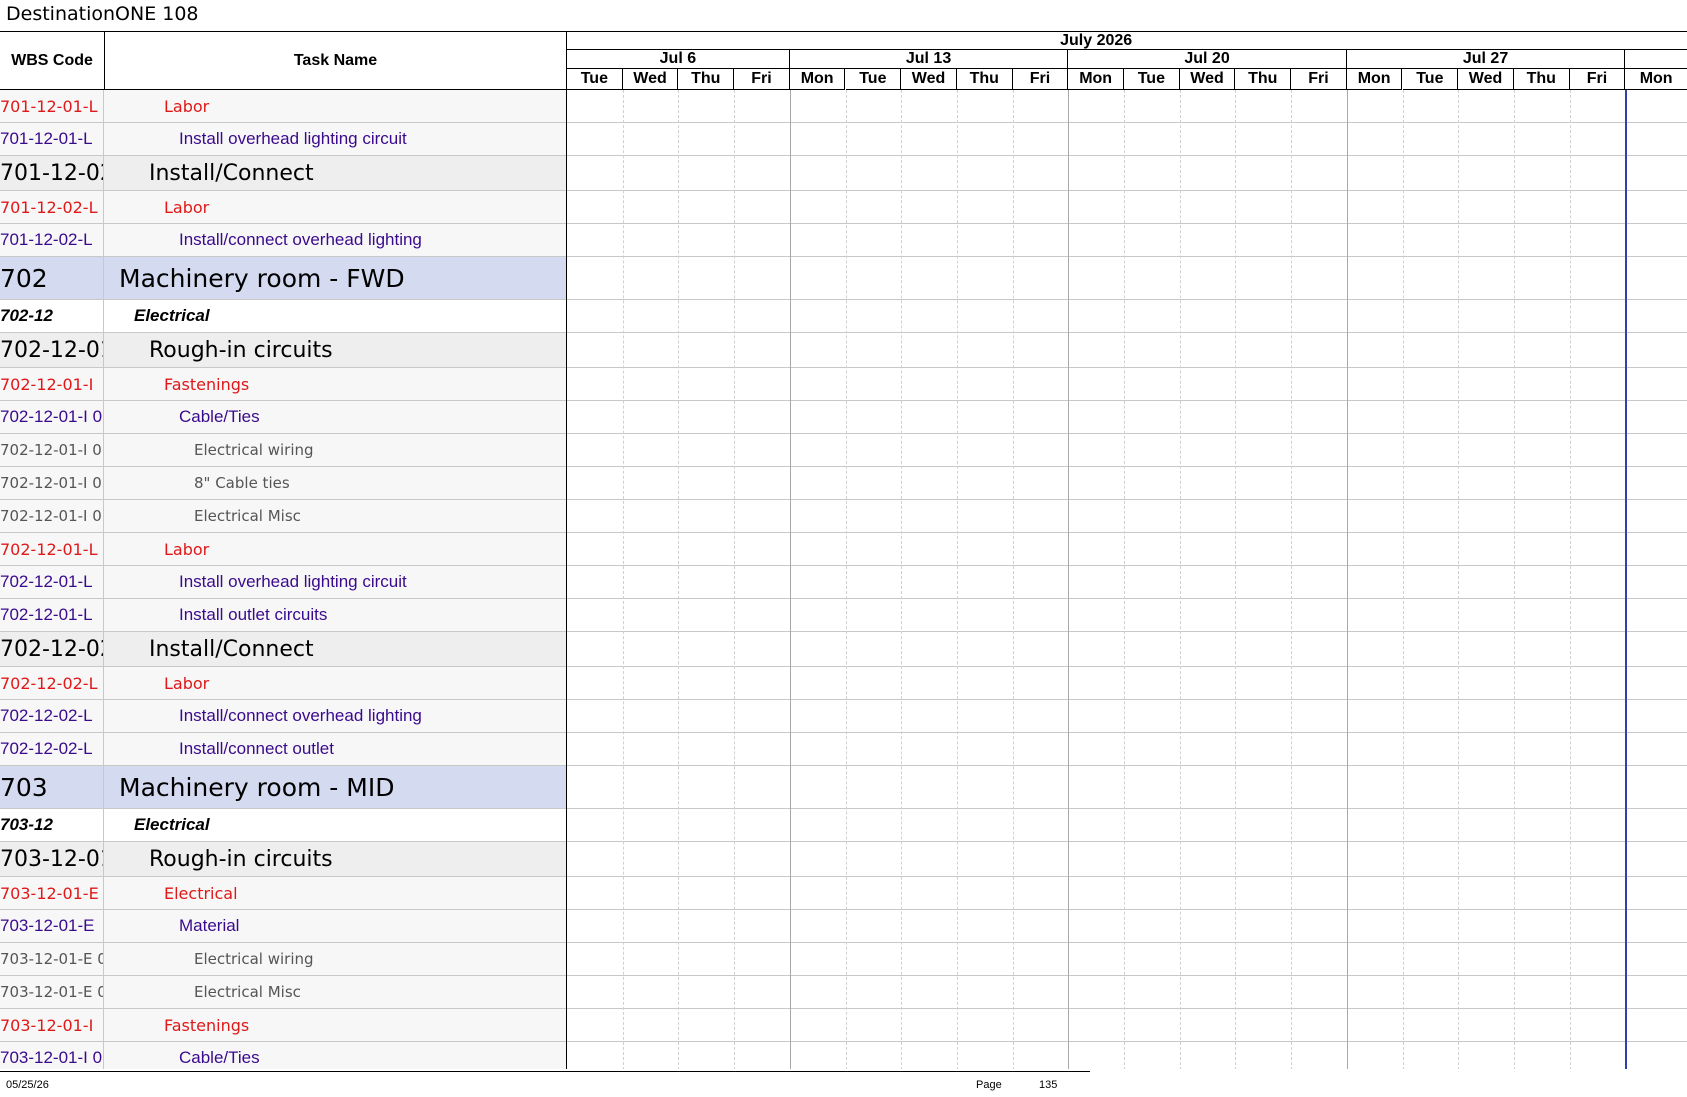 The width and height of the screenshot is (1687, 1097). I want to click on task-row: 702-12-01-I Fastenings, so click(283, 384).